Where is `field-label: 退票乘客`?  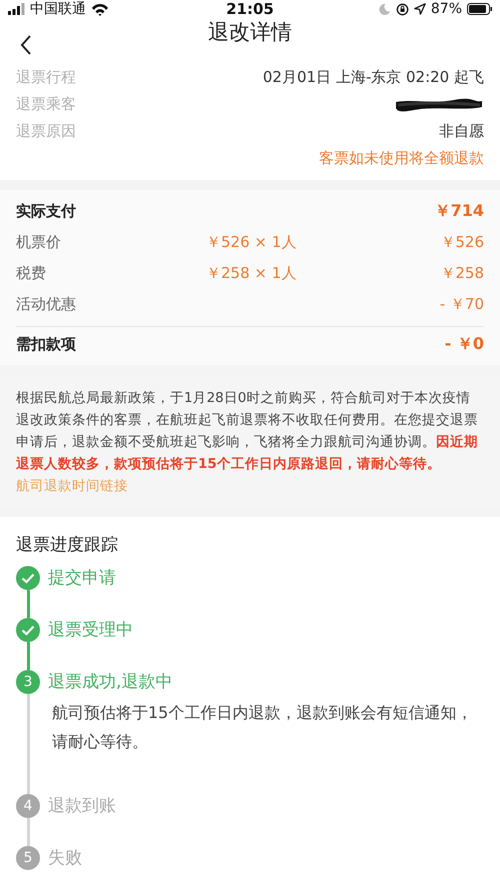
field-label: 退票乘客 is located at coordinates (46, 104).